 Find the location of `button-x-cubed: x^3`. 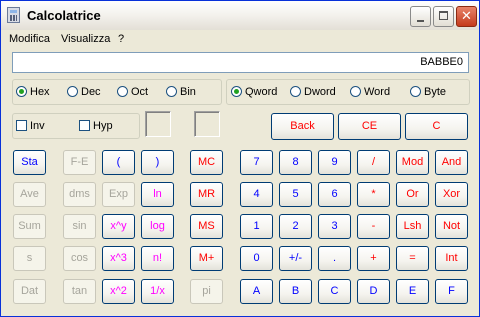

button-x-cubed: x^3 is located at coordinates (118, 258).